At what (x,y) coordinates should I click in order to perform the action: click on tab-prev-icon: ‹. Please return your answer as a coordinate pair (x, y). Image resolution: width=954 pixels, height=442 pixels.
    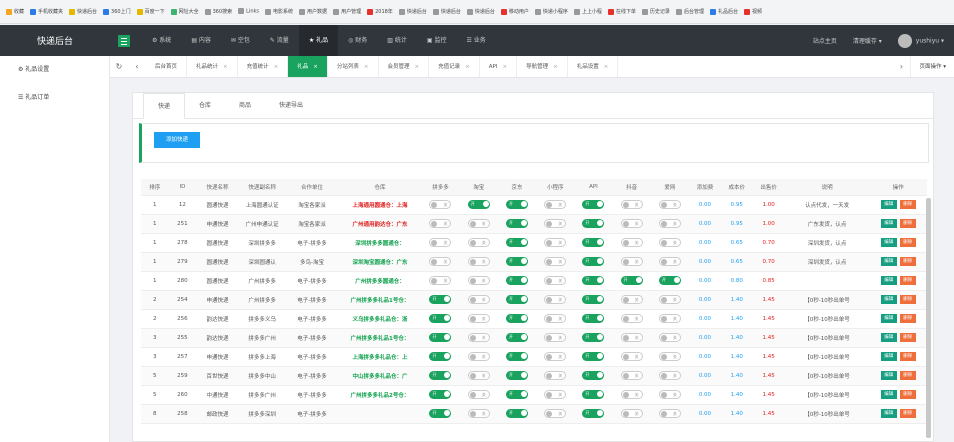
    Looking at the image, I should click on (137, 66).